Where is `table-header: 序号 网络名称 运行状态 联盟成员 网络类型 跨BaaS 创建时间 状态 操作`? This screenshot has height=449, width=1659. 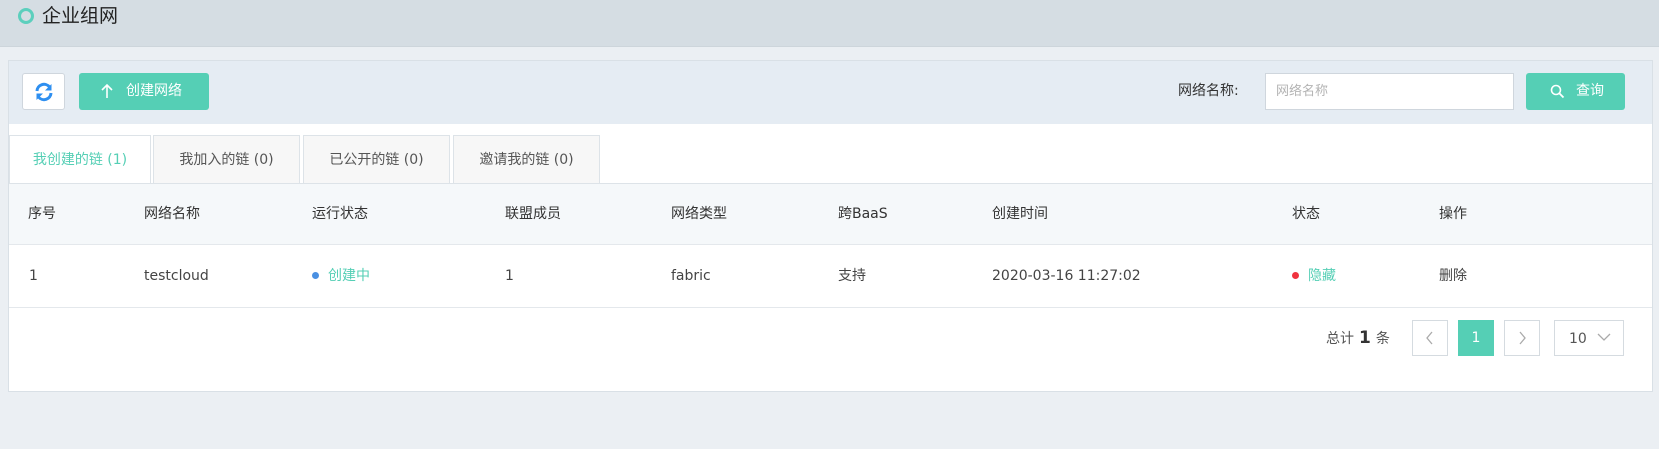
table-header: 序号 网络名称 运行状态 联盟成员 网络类型 跨BaaS 创建时间 状态 操作 is located at coordinates (830, 214).